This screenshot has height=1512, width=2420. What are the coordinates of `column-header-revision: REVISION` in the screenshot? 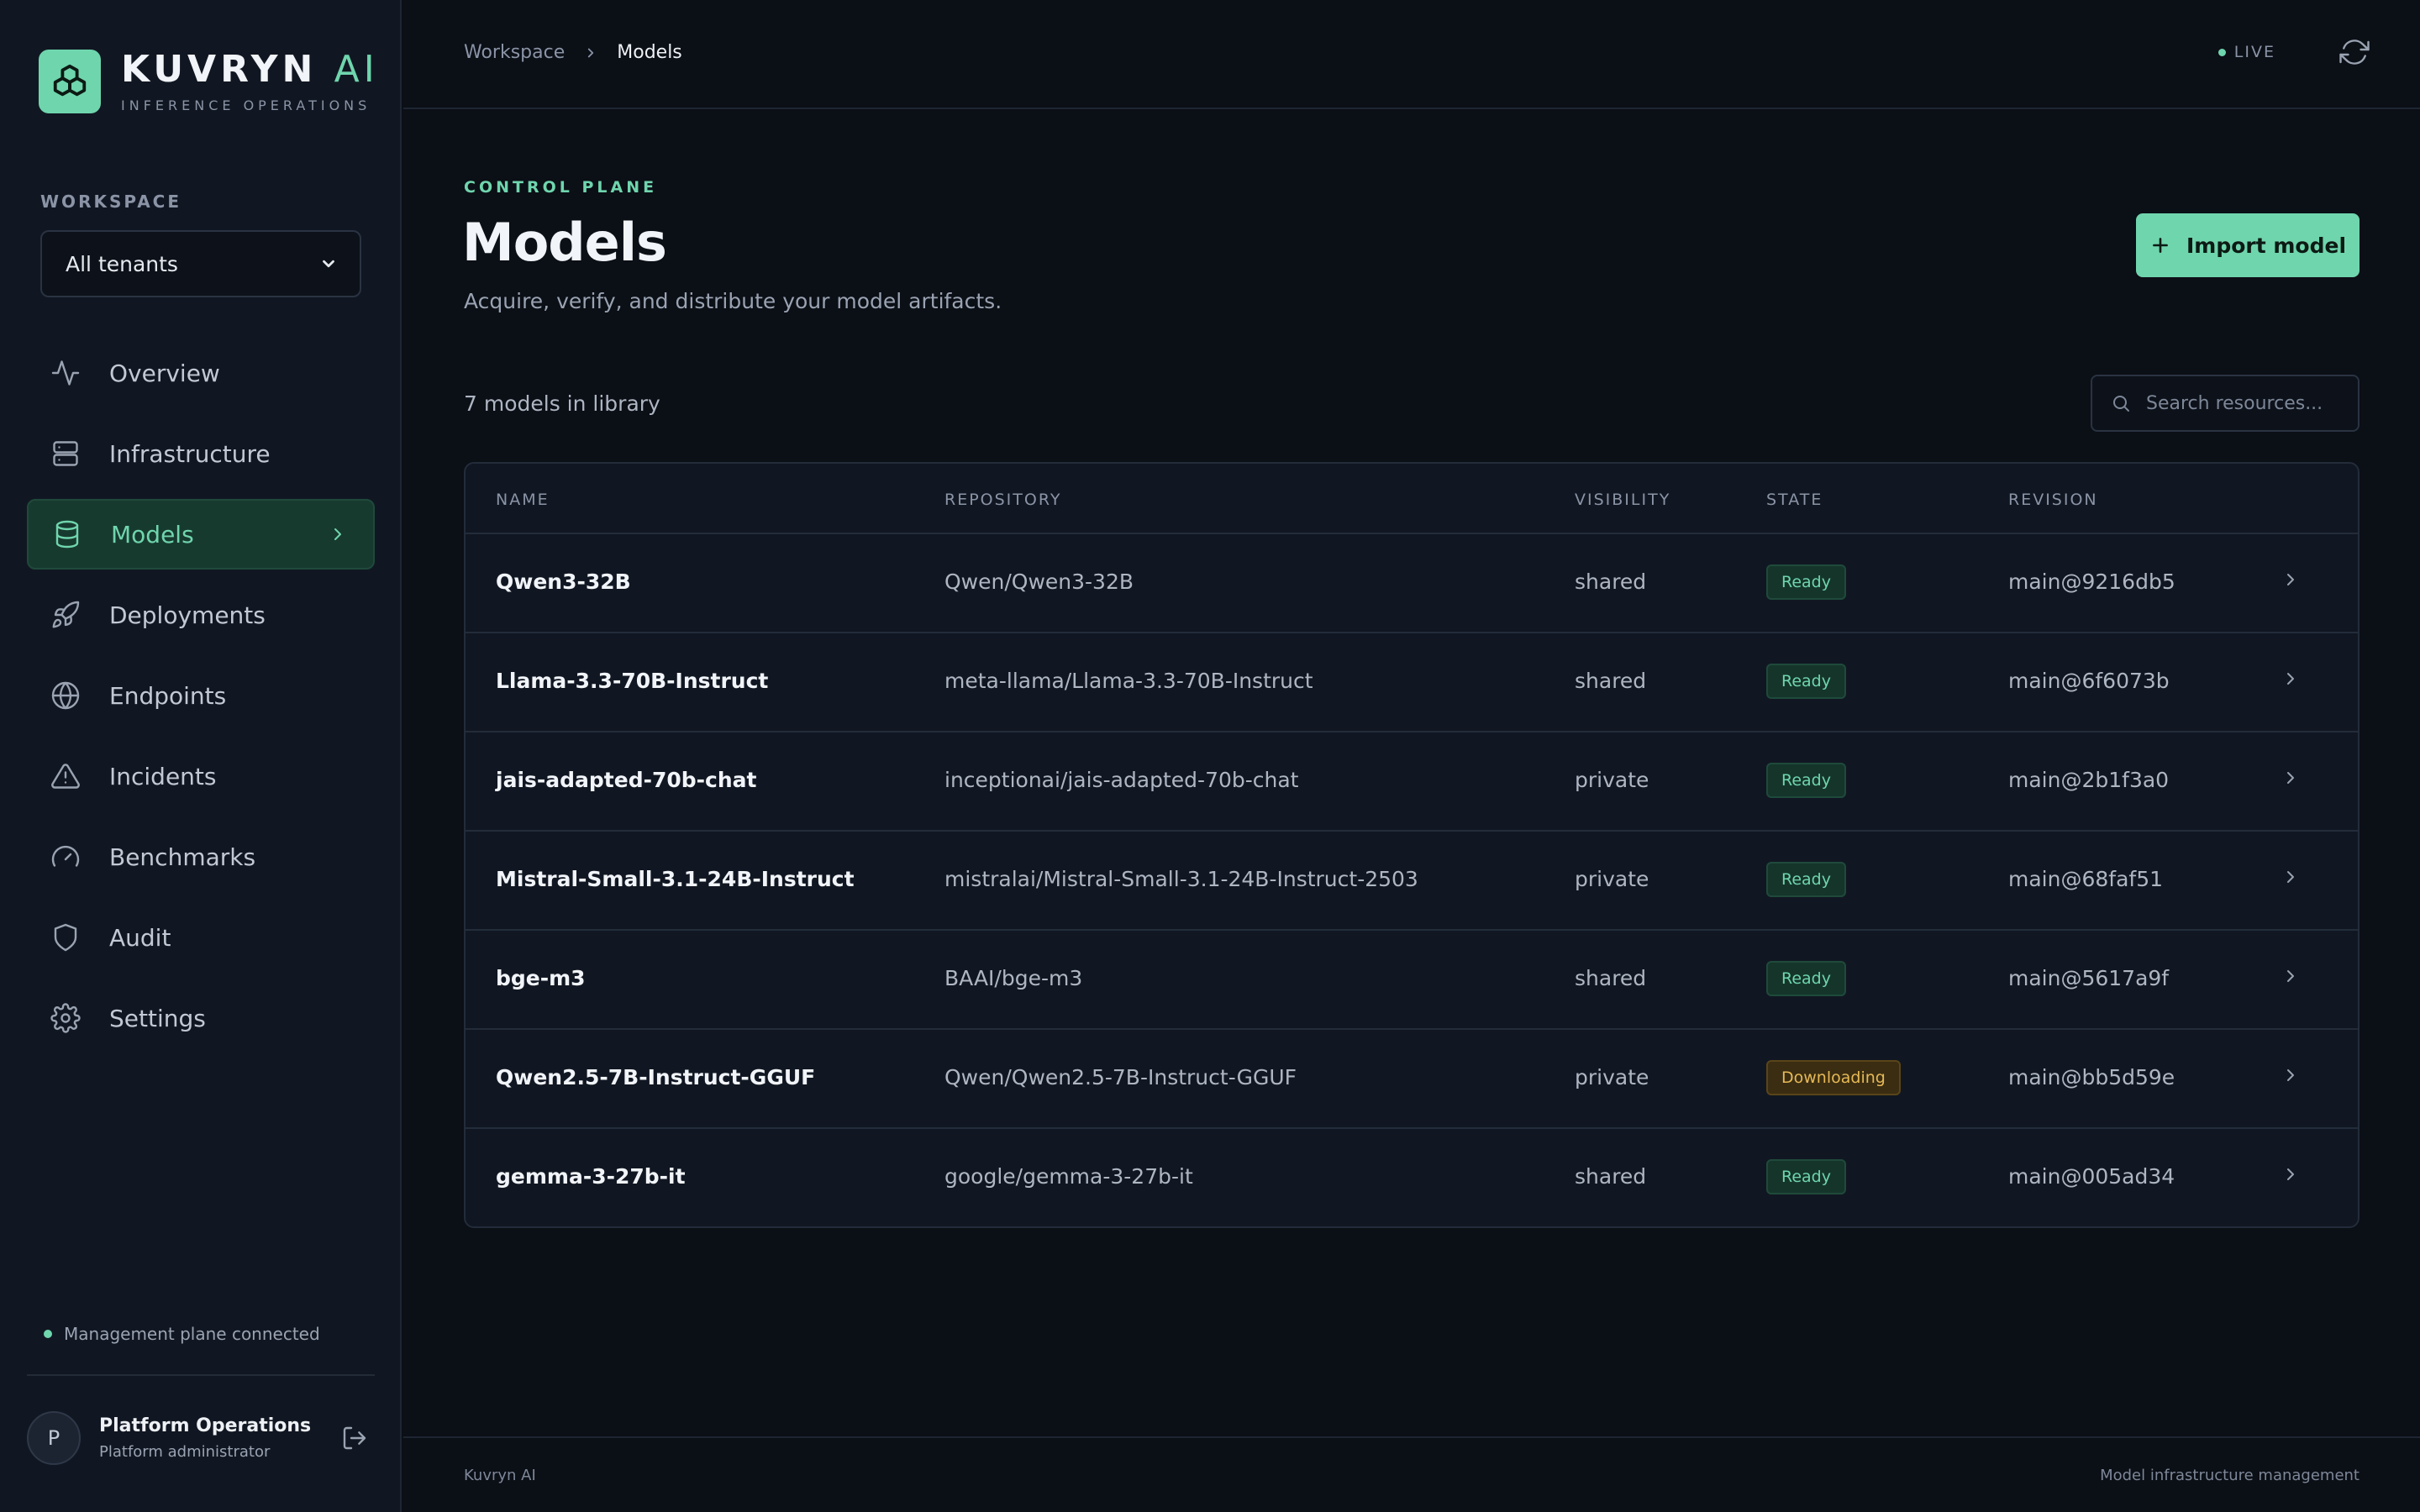 It's located at (2053, 500).